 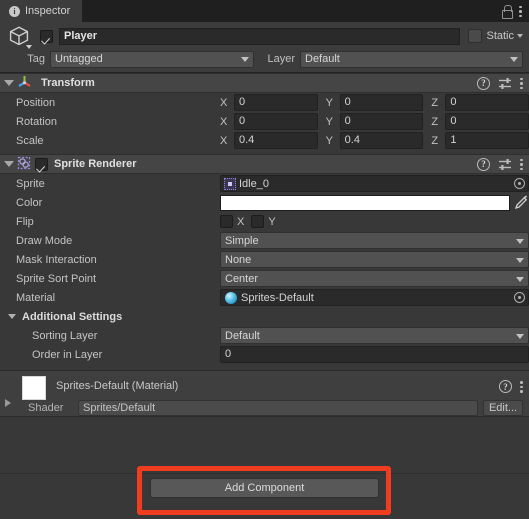 What do you see at coordinates (230, 183) in the screenshot?
I see `sprite-asset-icon` at bounding box center [230, 183].